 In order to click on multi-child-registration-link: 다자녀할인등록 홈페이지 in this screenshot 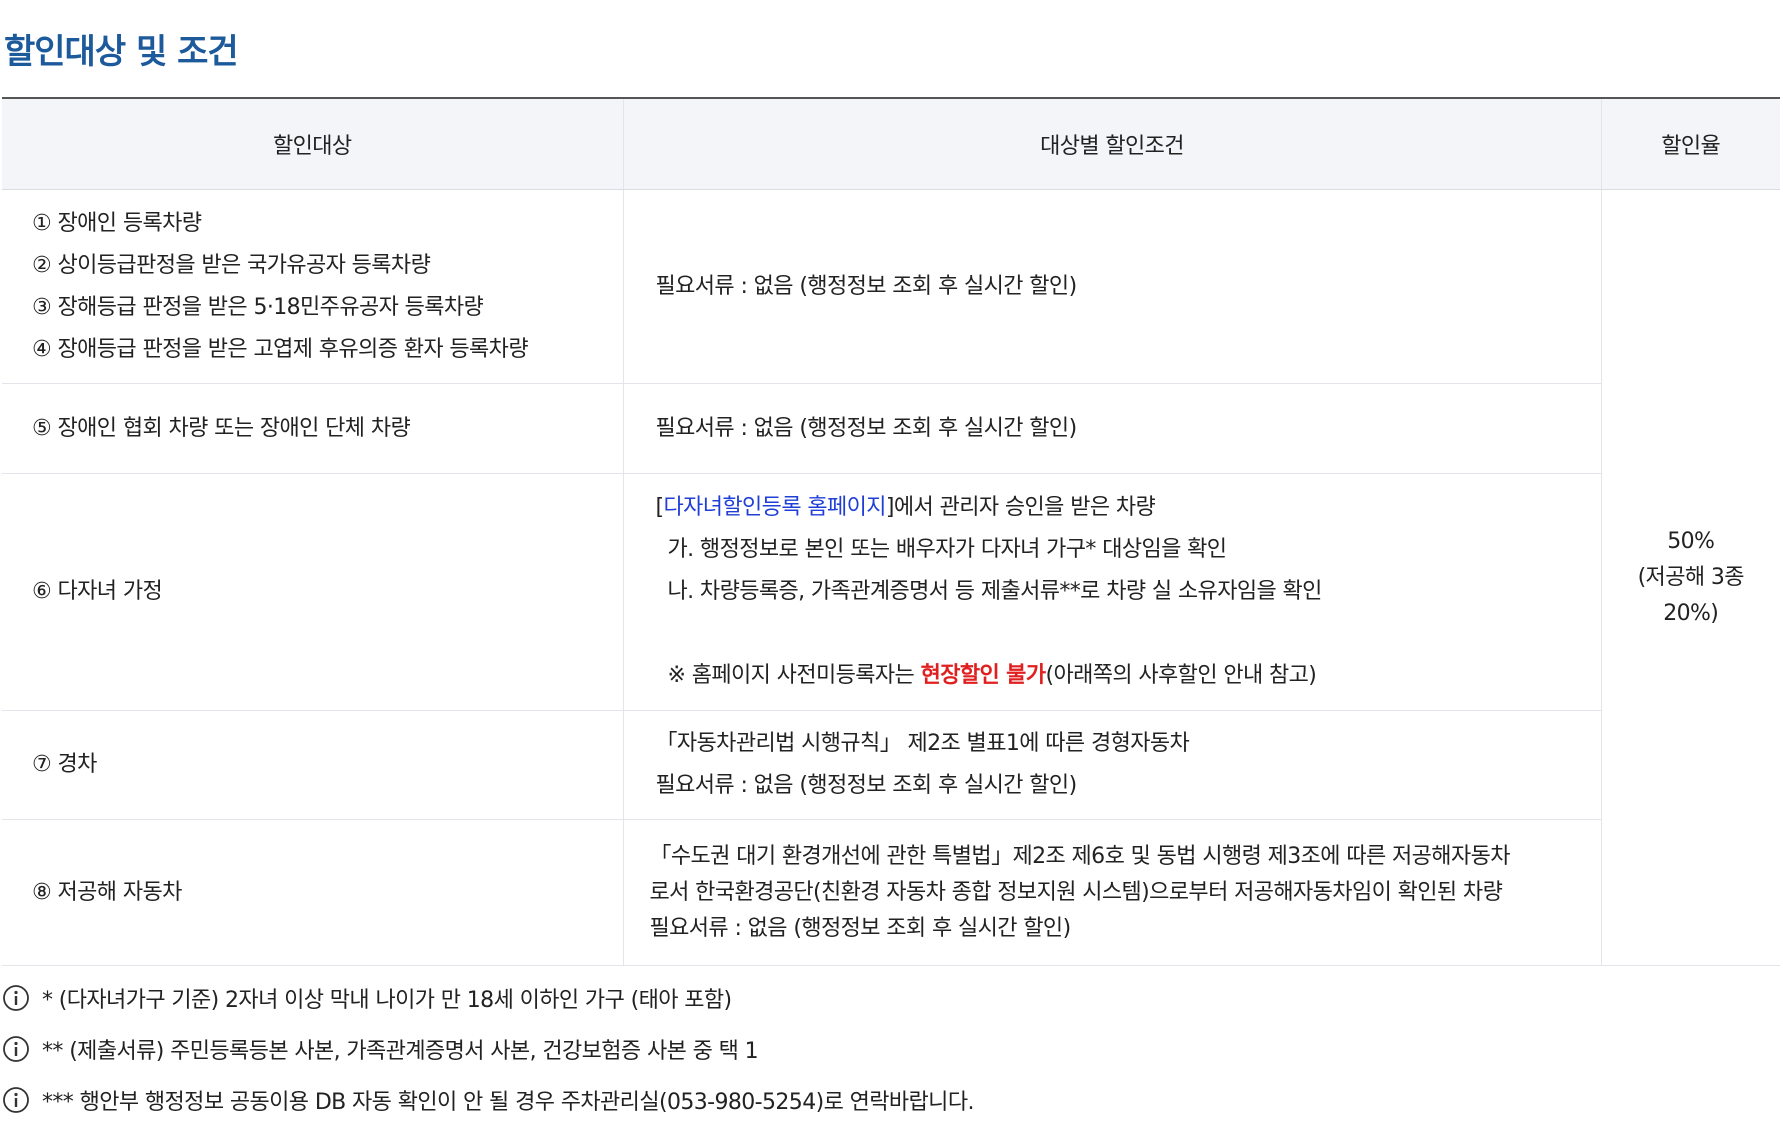, I will do `click(774, 507)`.